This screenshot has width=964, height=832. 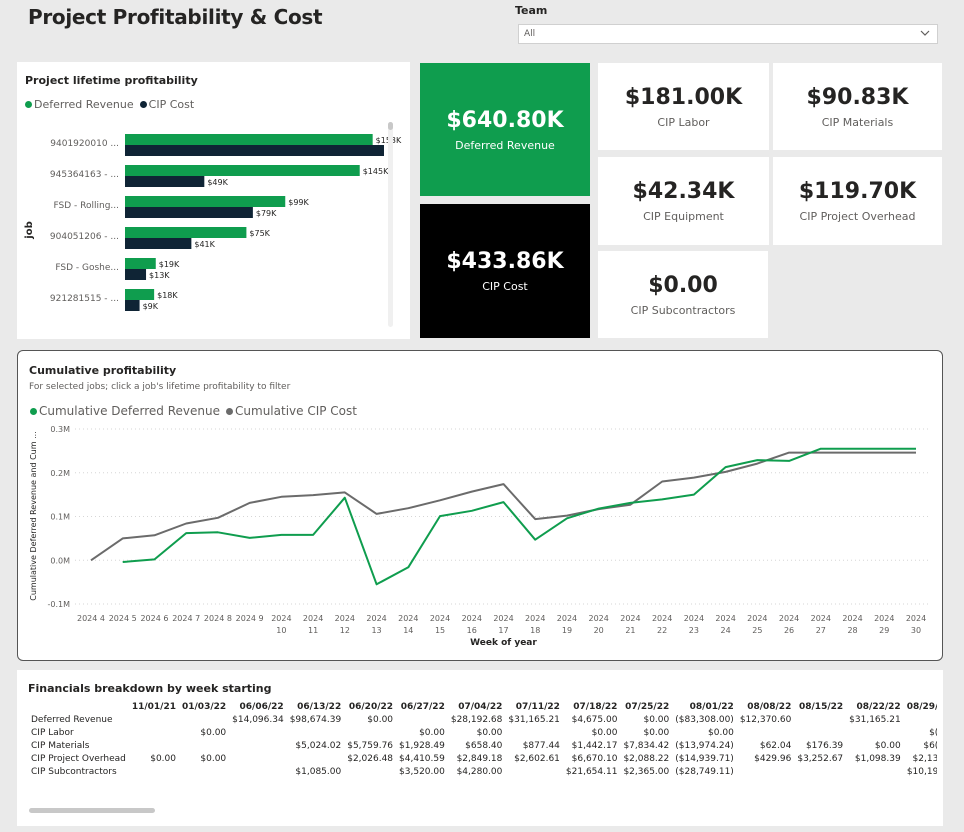 What do you see at coordinates (150, 688) in the screenshot?
I see `table-title: Financials breakdown by week starting` at bounding box center [150, 688].